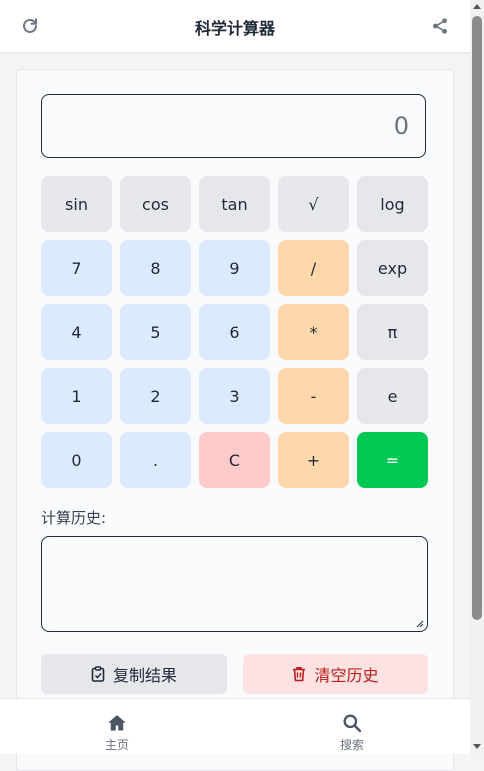  Describe the element at coordinates (346, 675) in the screenshot. I see `clear-history-label: 清空历史` at that location.